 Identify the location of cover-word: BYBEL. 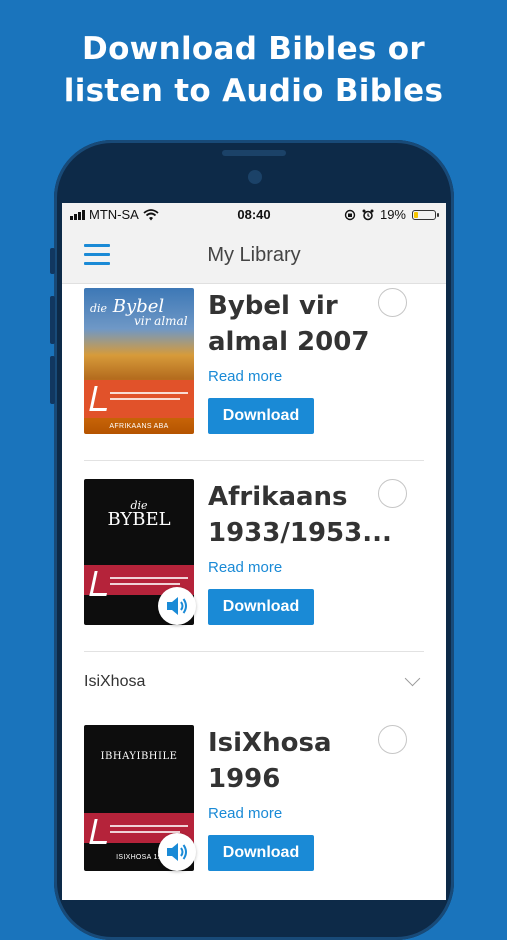
(139, 519).